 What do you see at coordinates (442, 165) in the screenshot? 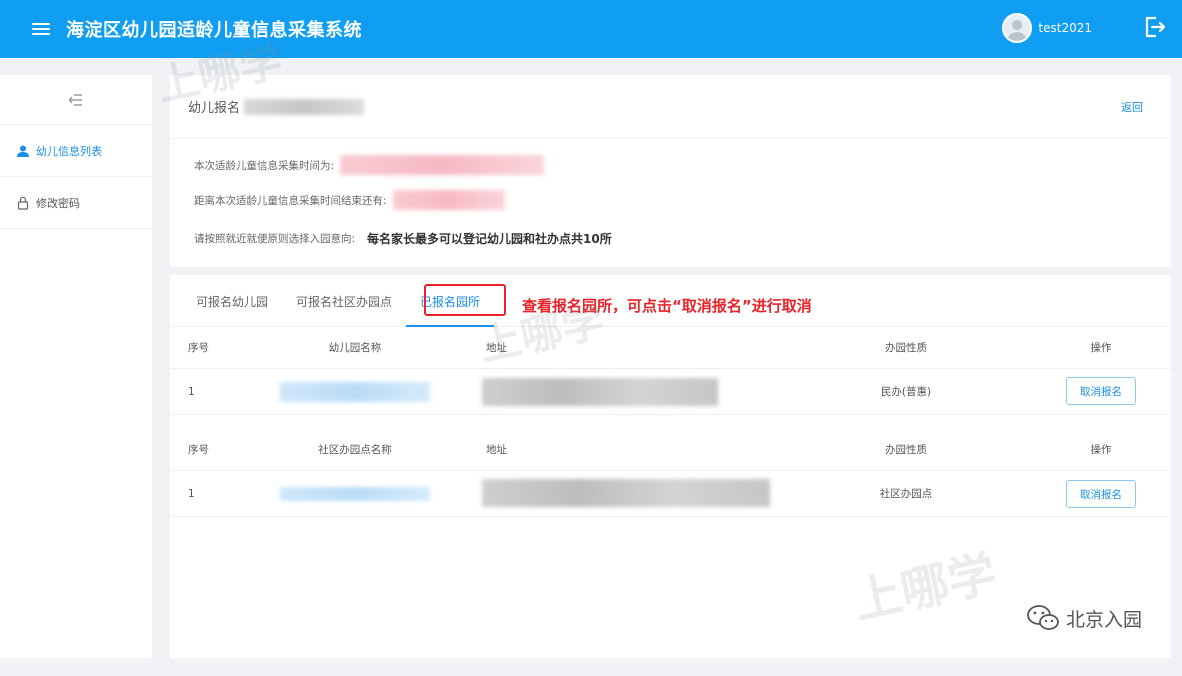
I see `redacted-collect-time` at bounding box center [442, 165].